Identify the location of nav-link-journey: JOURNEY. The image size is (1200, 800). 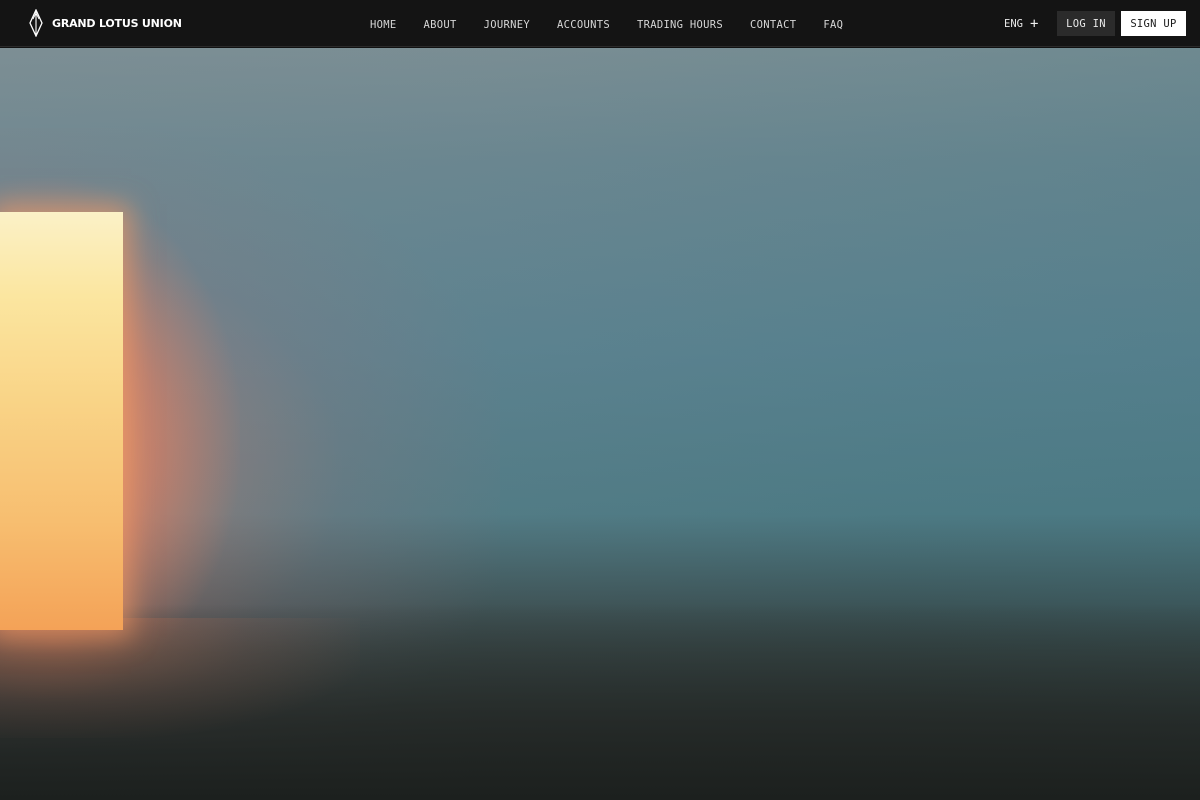
(507, 25).